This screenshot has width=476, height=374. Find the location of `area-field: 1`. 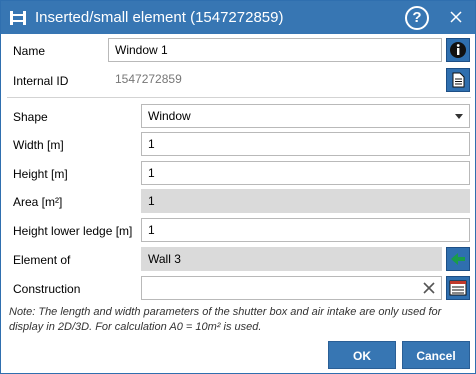

area-field: 1 is located at coordinates (305, 201).